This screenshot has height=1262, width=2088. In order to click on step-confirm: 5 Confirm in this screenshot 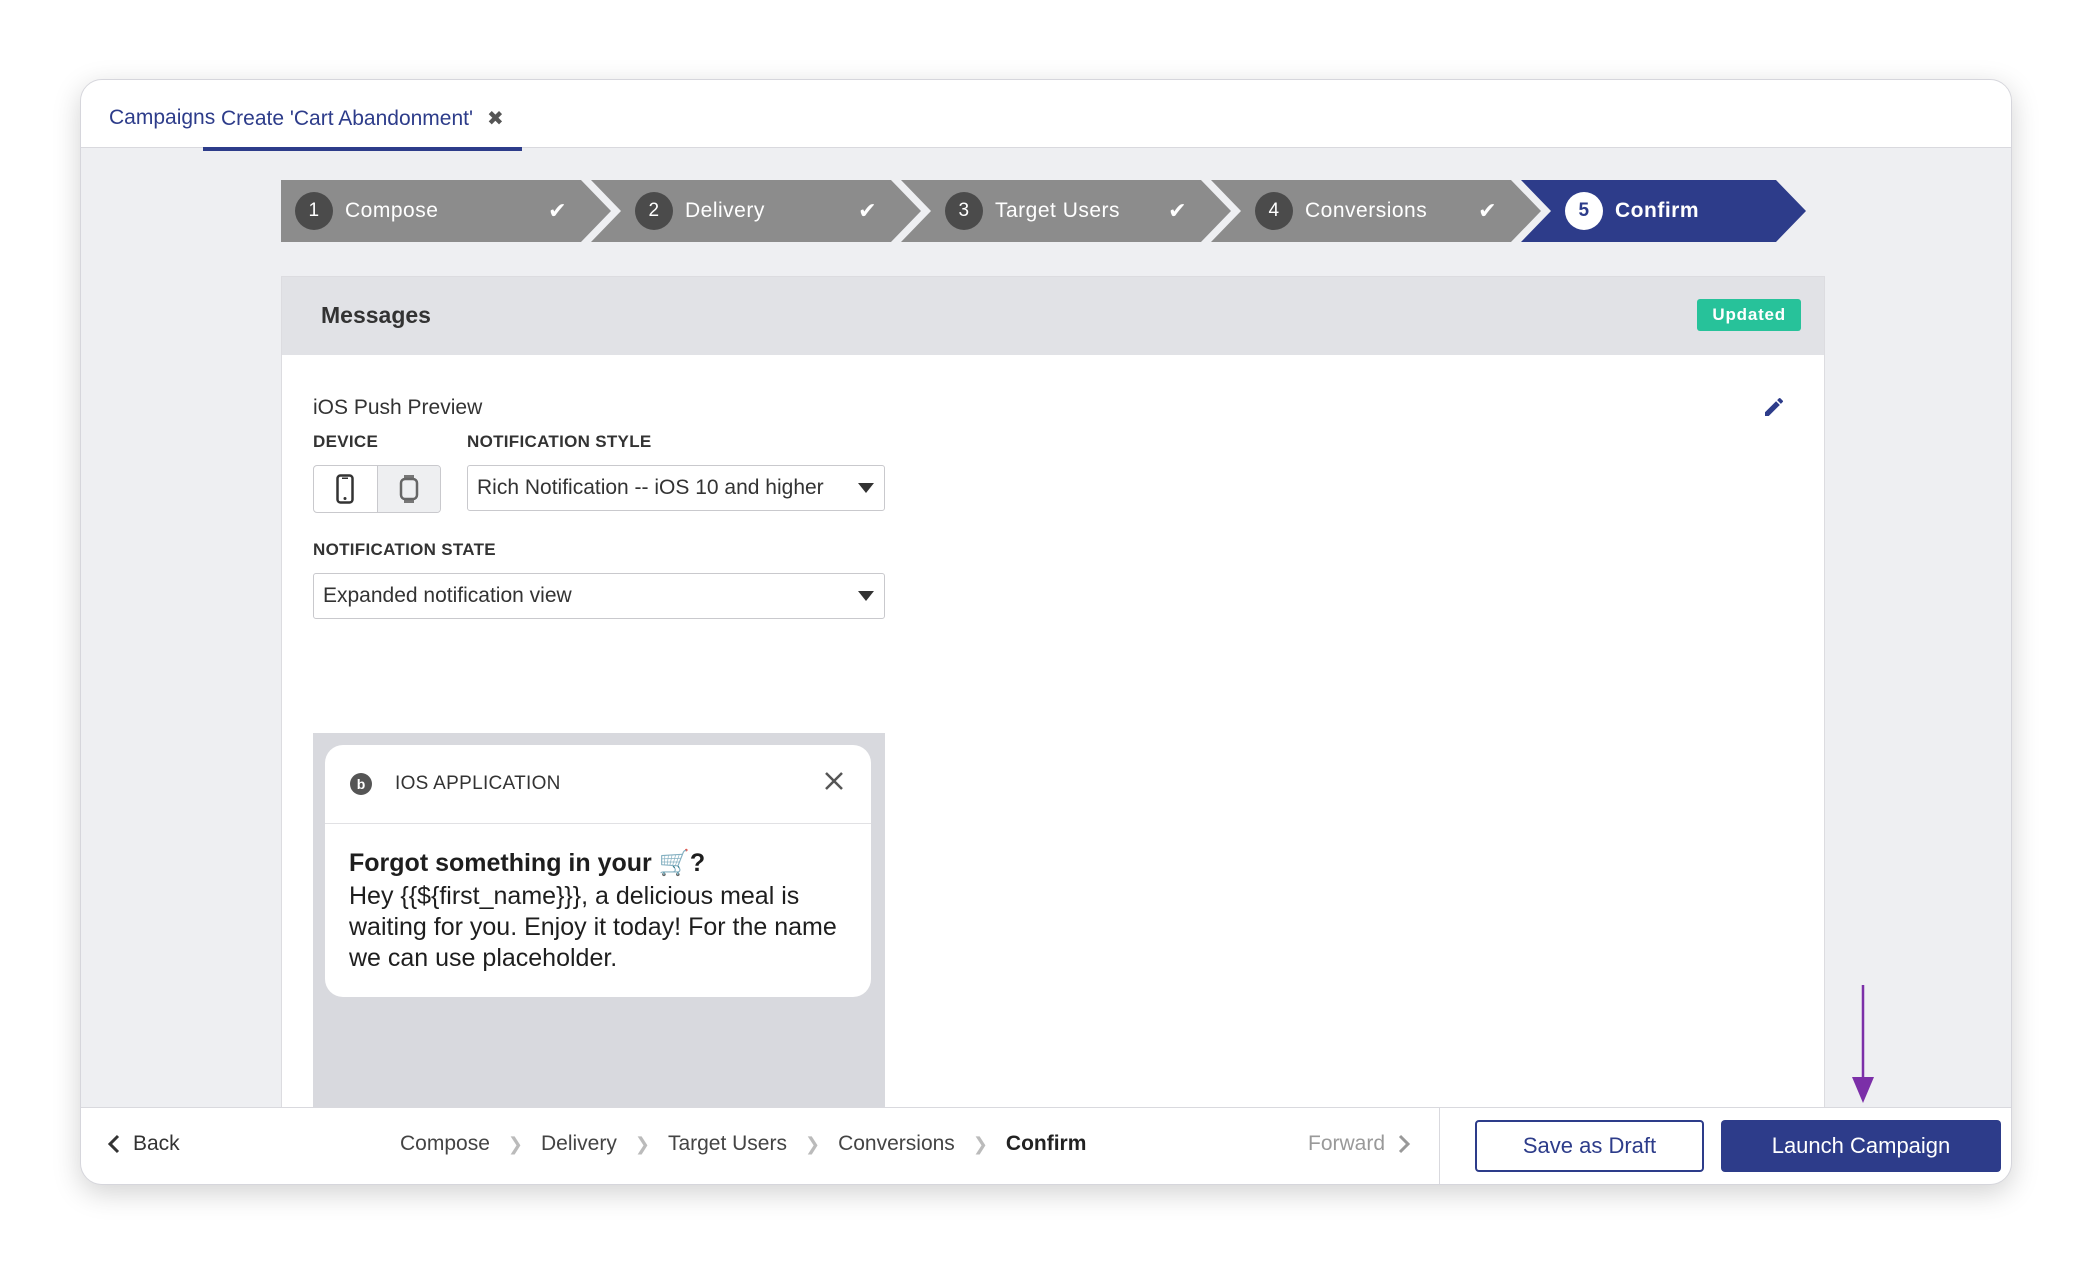, I will do `click(1663, 211)`.